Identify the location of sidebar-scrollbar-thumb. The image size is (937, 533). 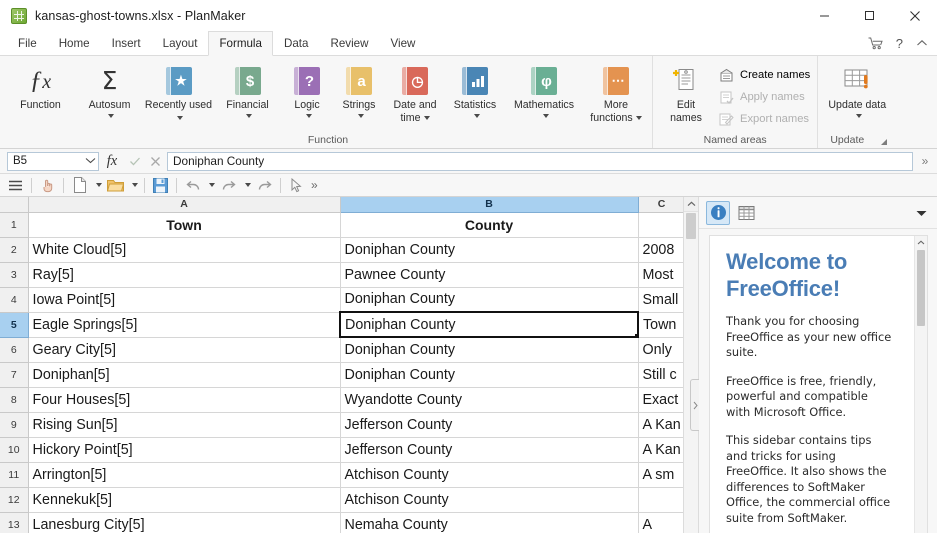
(921, 288).